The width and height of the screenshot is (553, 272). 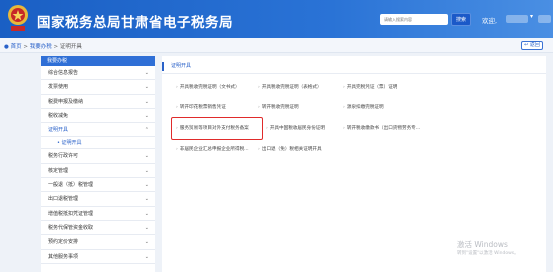 What do you see at coordinates (16, 47) in the screenshot?
I see `breadcrumb-home: 首页` at bounding box center [16, 47].